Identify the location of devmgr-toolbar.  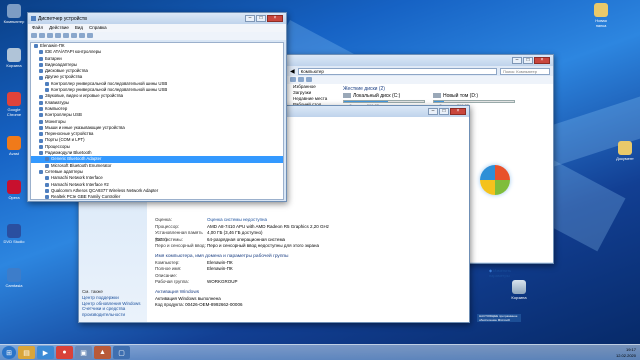
(157, 36).